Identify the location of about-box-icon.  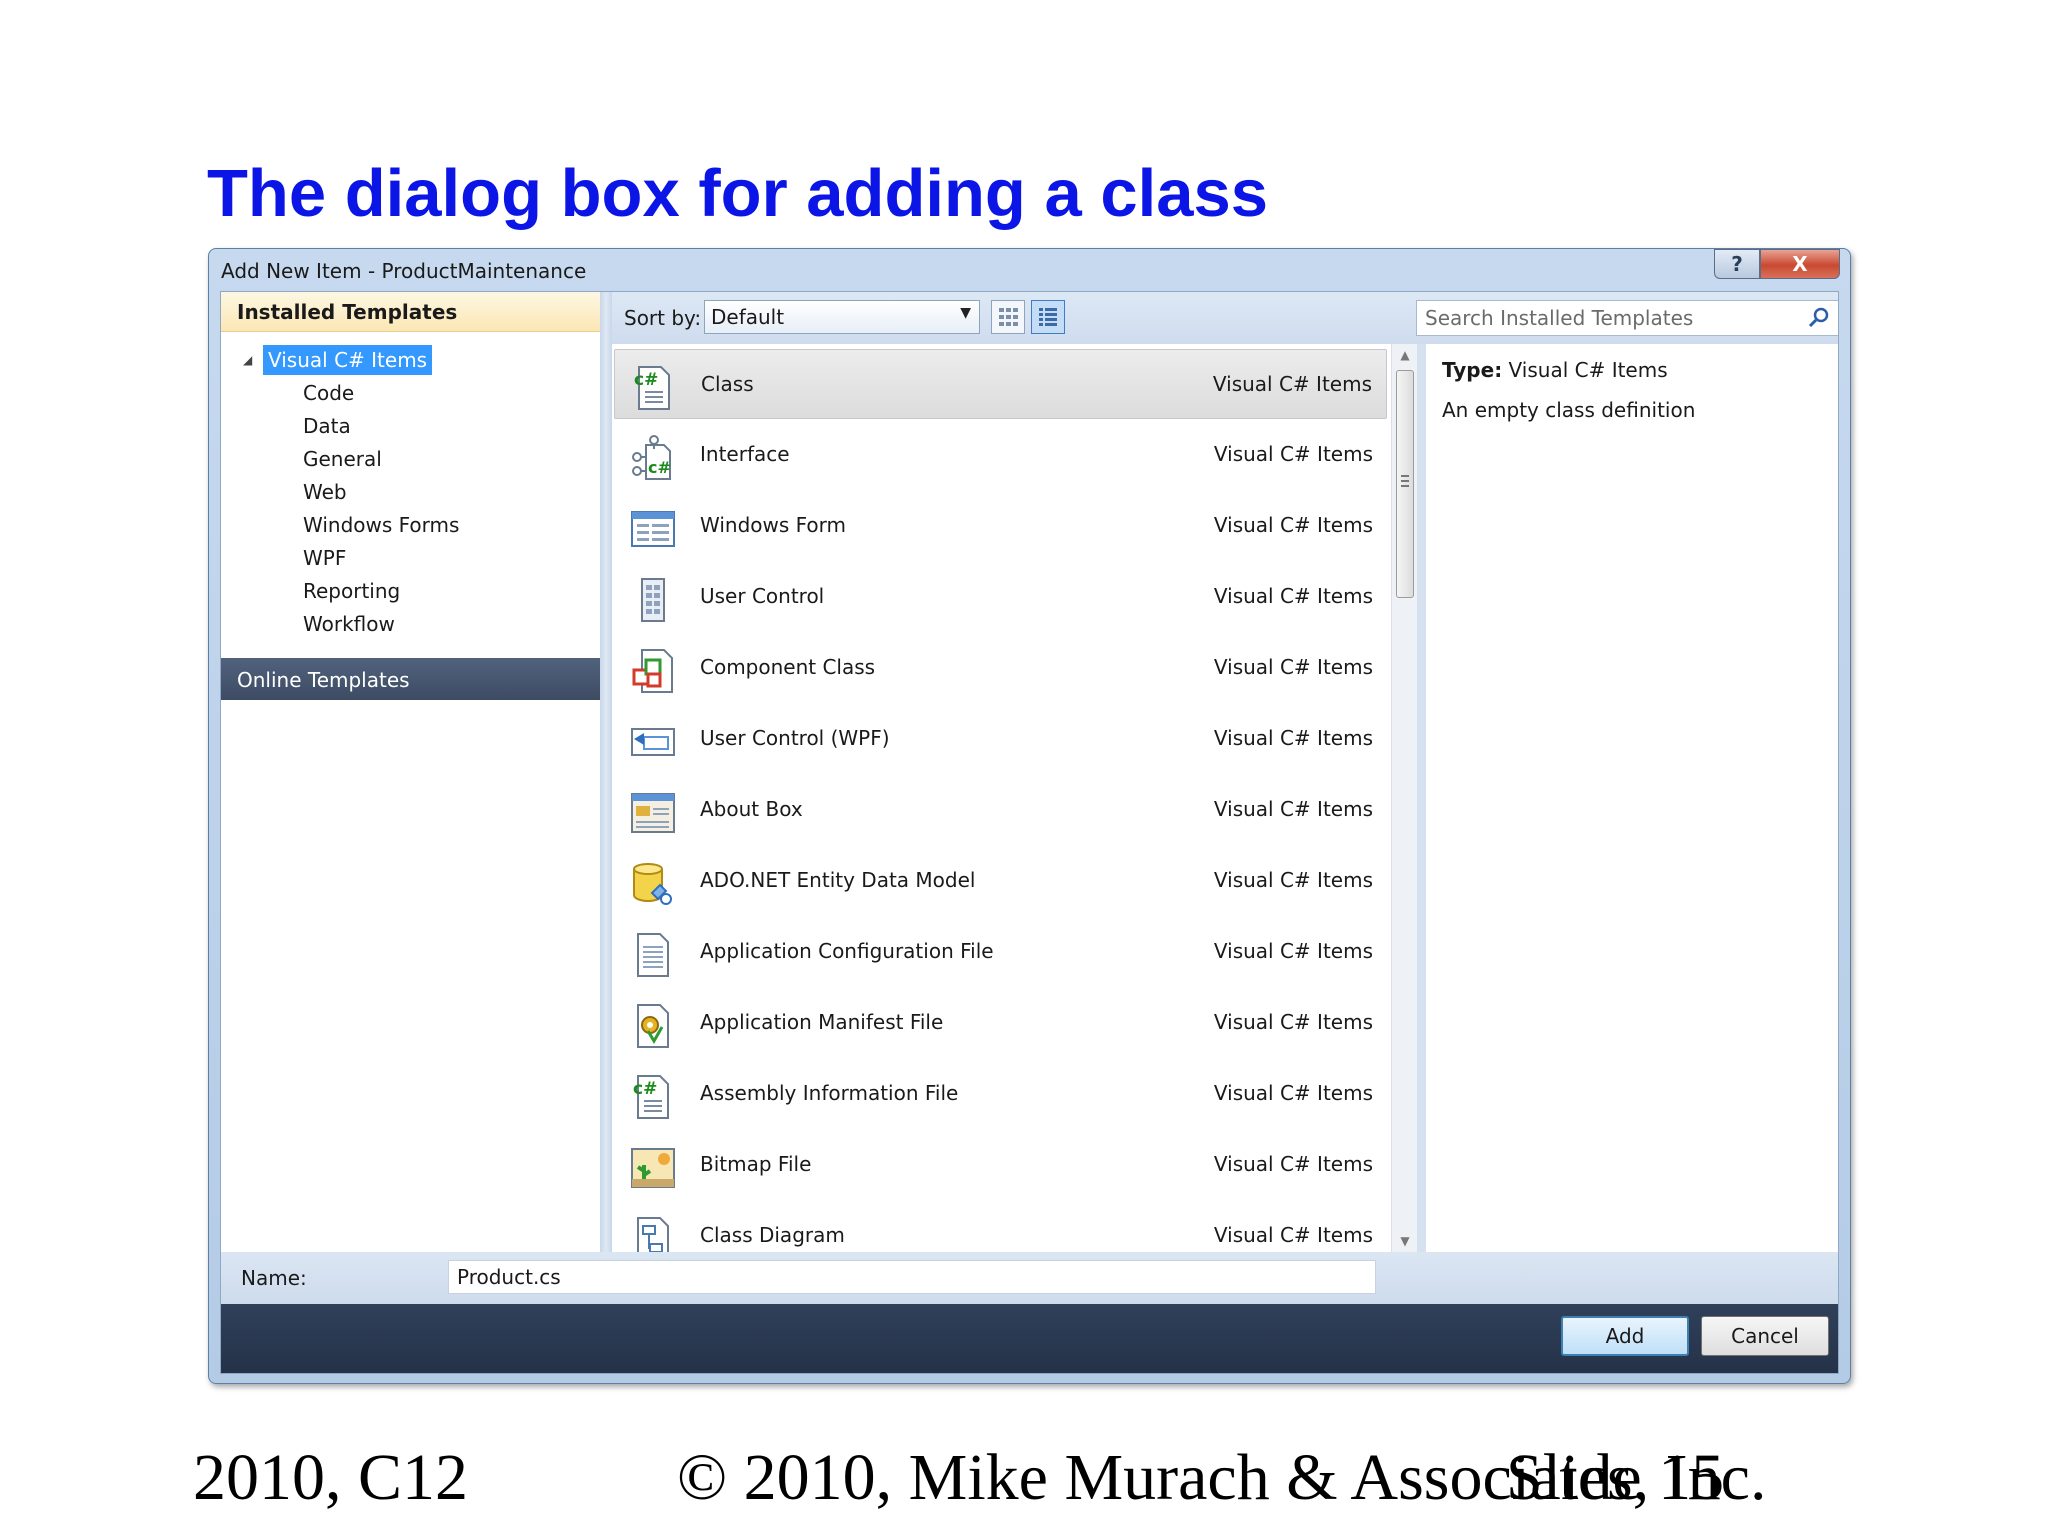
(653, 813).